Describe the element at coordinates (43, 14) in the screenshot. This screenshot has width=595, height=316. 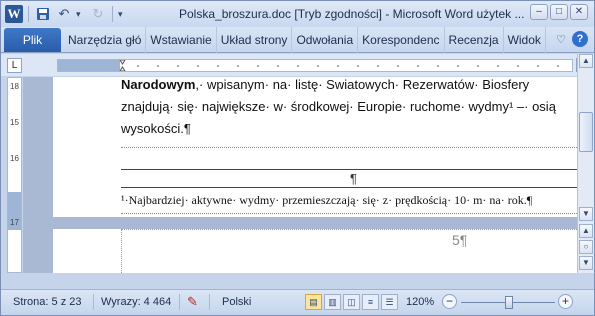
I see `save-icon` at that location.